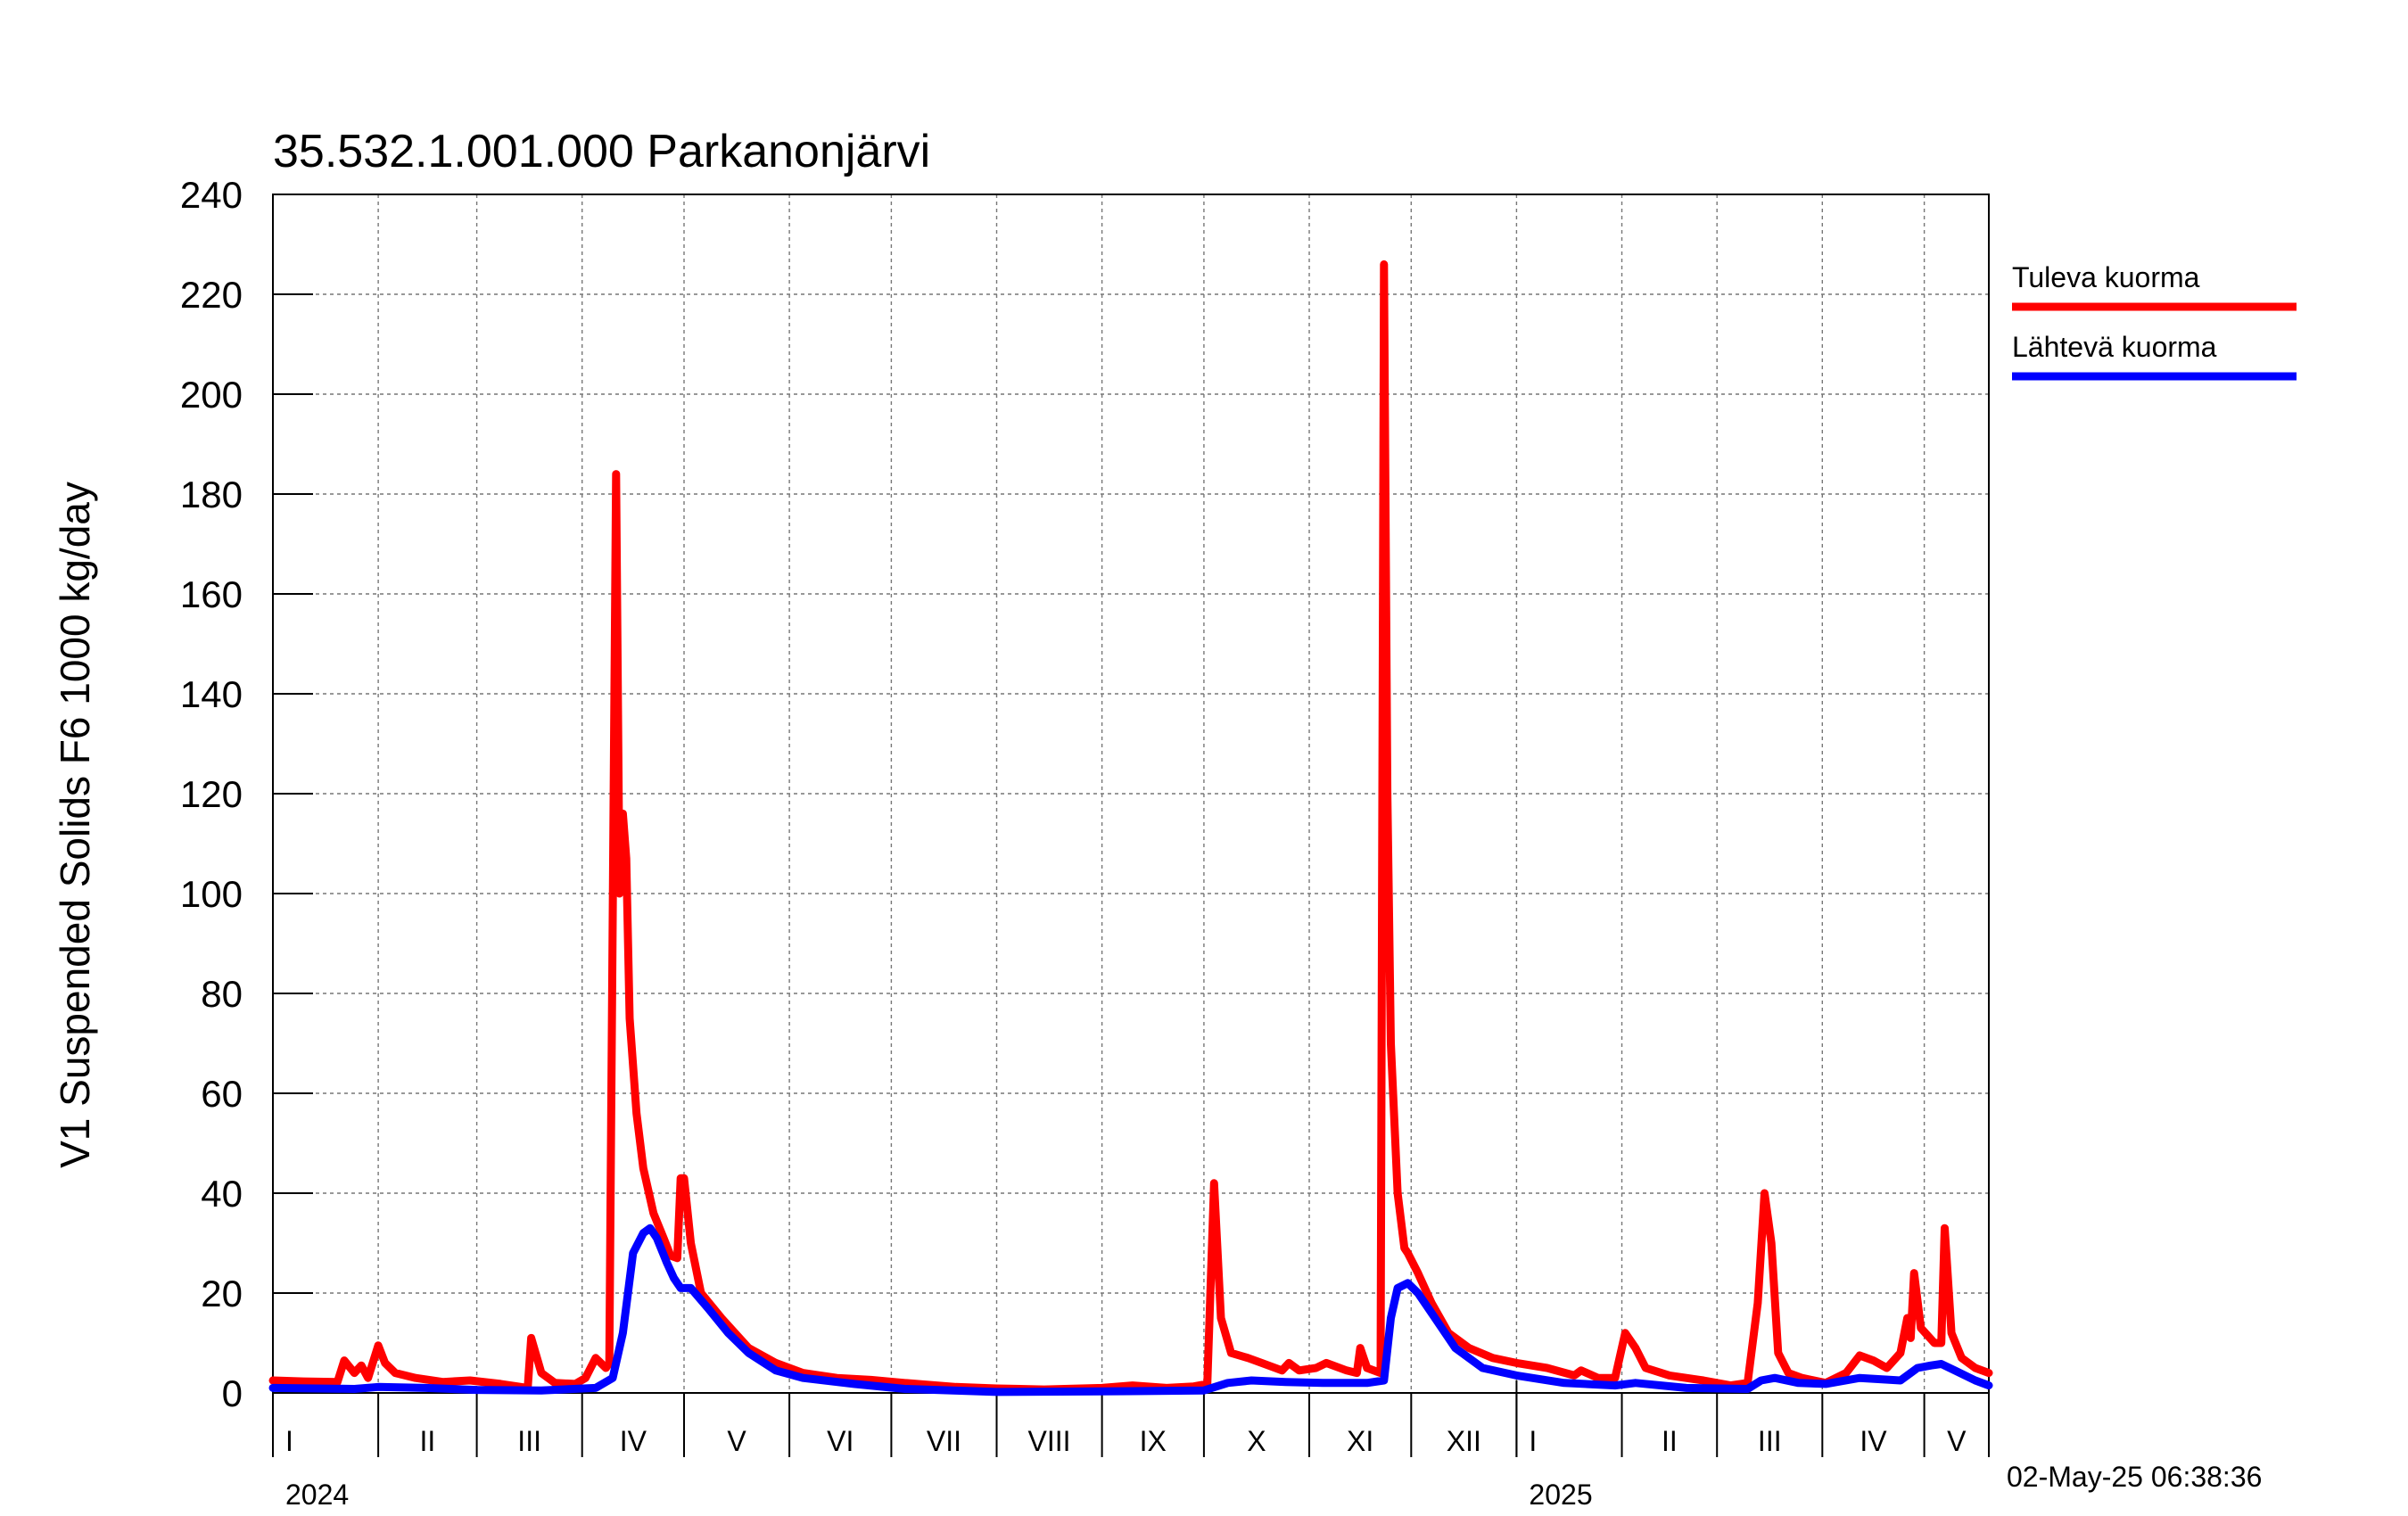  What do you see at coordinates (1464, 1441) in the screenshot?
I see `month-label: XII` at bounding box center [1464, 1441].